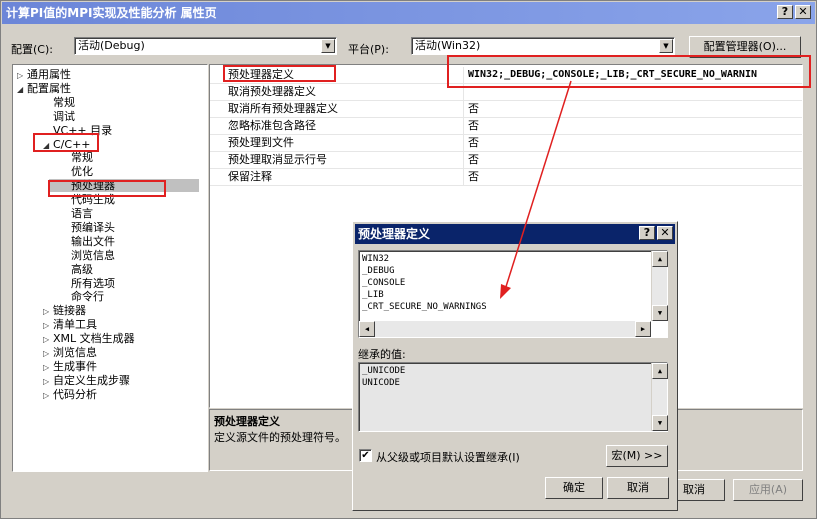 The image size is (817, 520). I want to click on annotation-arrow, so click(536, 189).